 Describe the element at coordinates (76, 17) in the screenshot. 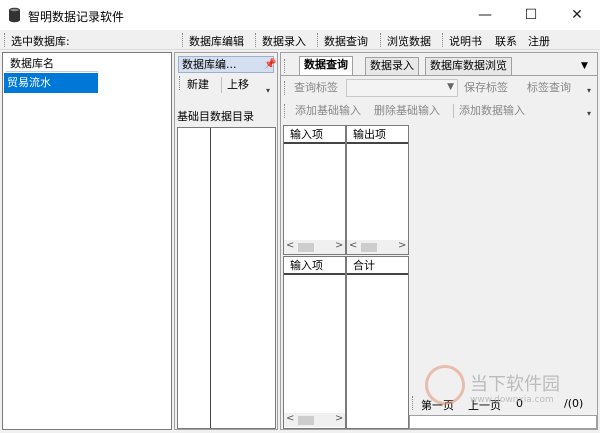

I see `window-title: 智明数据记录软件` at that location.